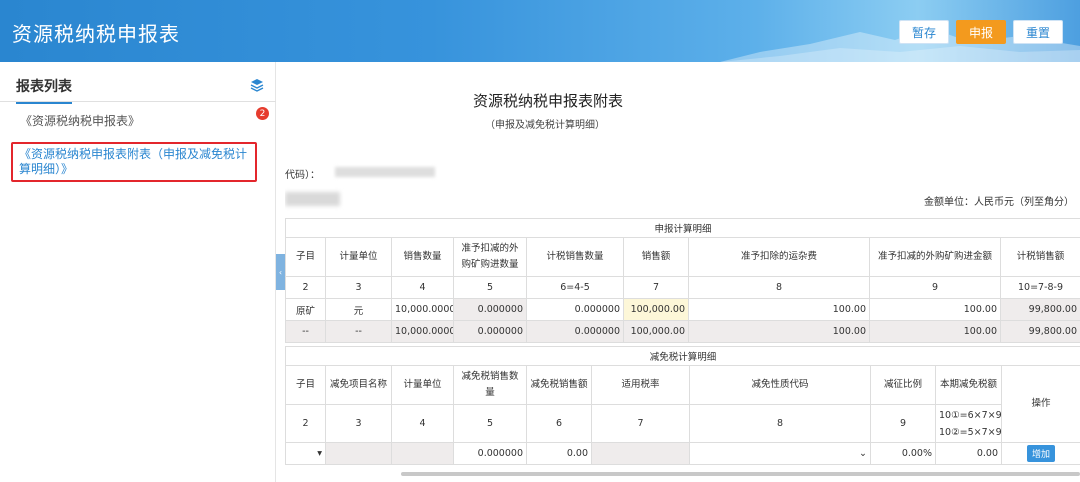 Image resolution: width=1080 pixels, height=482 pixels. What do you see at coordinates (134, 162) in the screenshot?
I see `sidebar-item-attached-report: 《资源税纳税申报表附表（申报及减免税计算明细）》` at bounding box center [134, 162].